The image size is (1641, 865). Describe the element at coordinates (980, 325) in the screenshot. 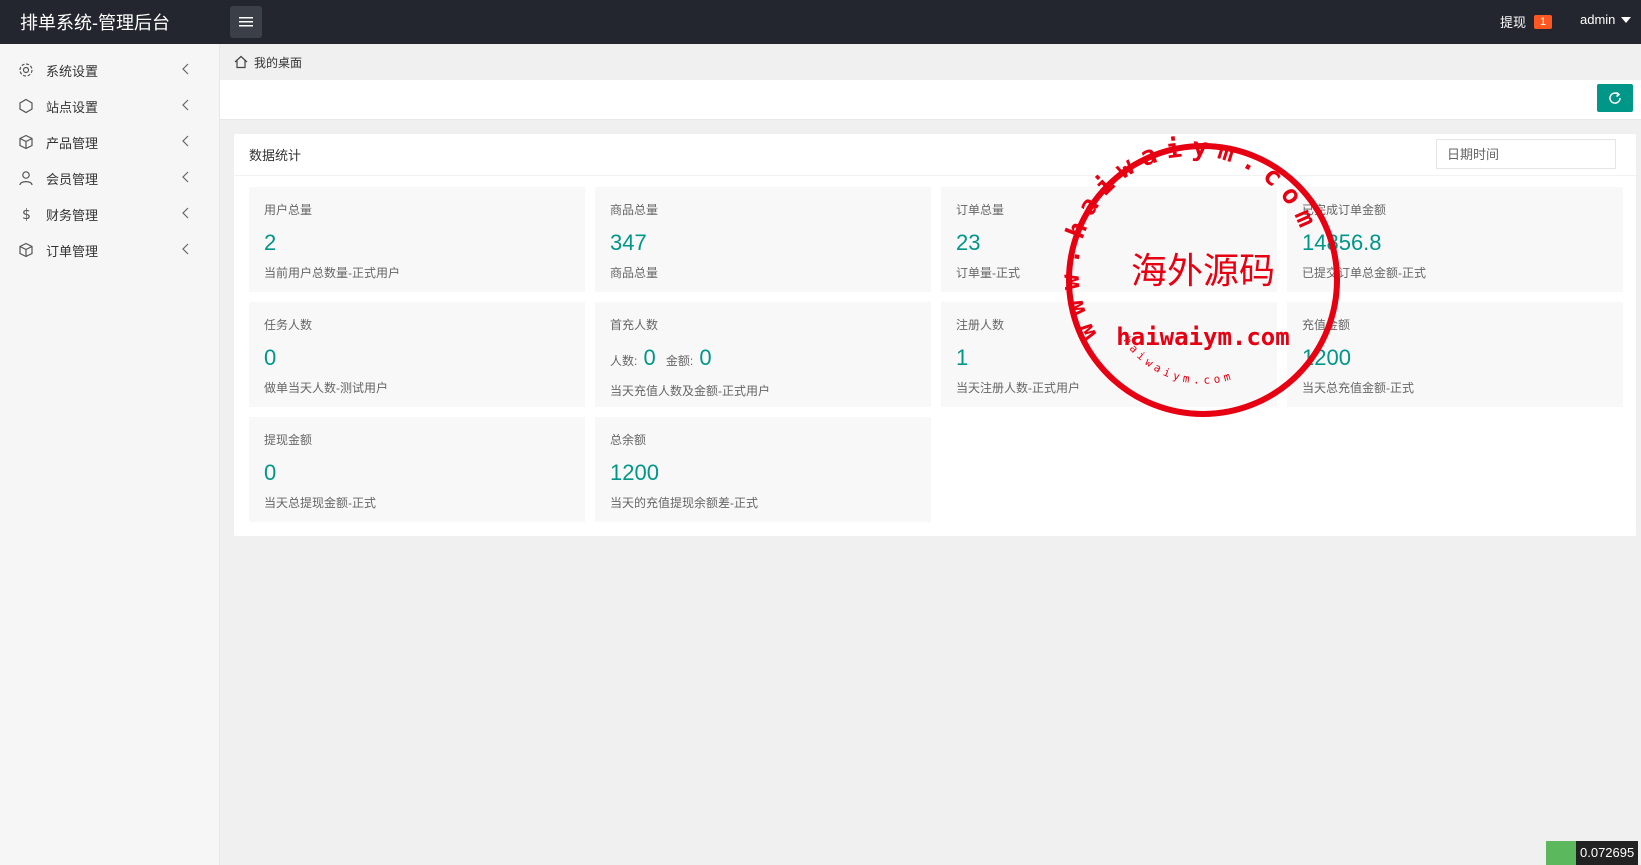

I see `stat-label: 注册人数` at that location.